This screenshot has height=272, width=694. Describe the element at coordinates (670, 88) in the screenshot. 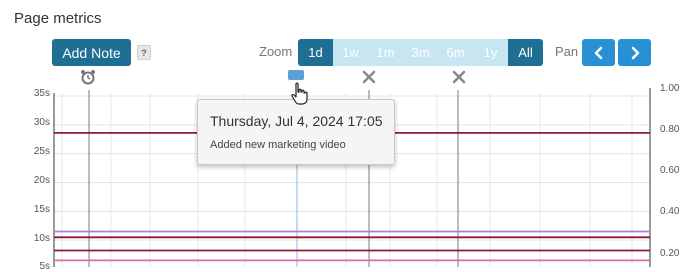

I see `y-right-tick-label: 1.00` at that location.